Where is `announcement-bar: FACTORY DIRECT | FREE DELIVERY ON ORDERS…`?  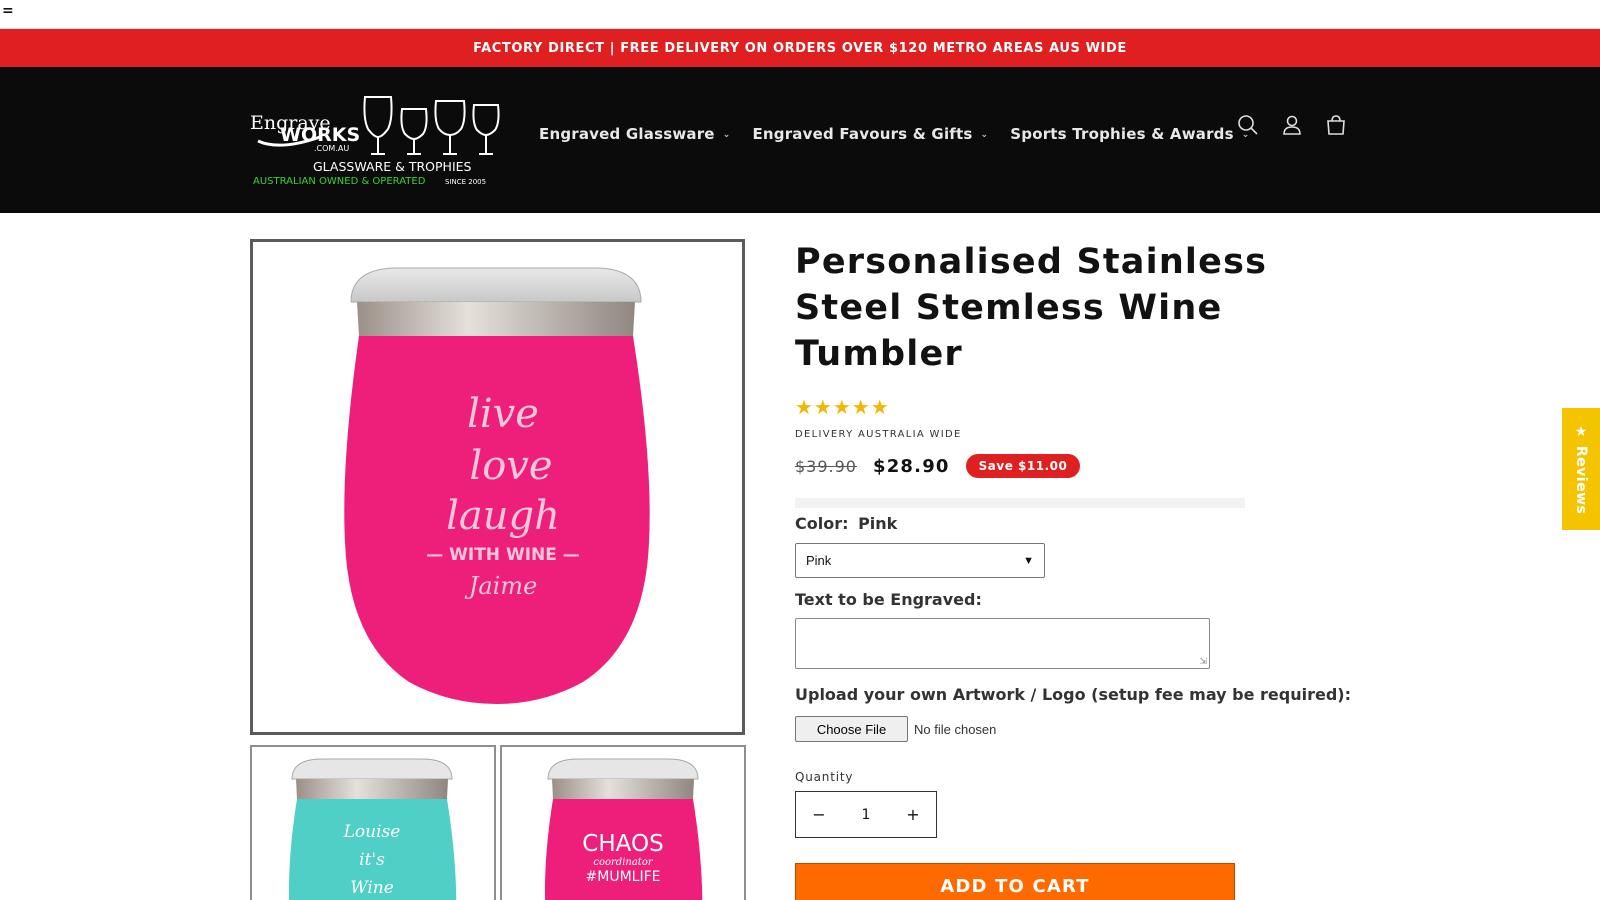 announcement-bar: FACTORY DIRECT | FREE DELIVERY ON ORDERS… is located at coordinates (800, 48).